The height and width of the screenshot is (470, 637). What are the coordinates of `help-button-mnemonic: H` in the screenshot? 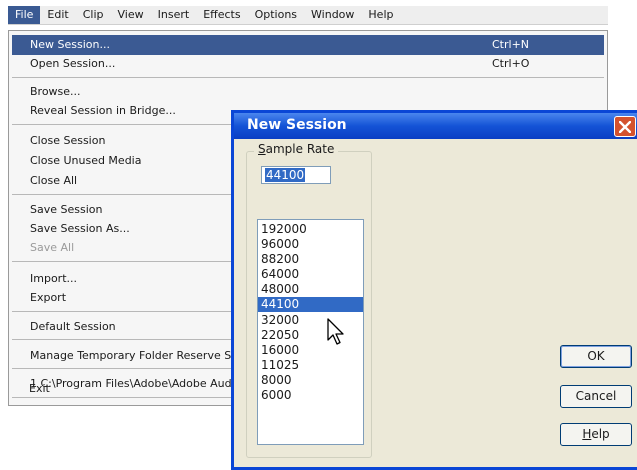 It's located at (587, 434).